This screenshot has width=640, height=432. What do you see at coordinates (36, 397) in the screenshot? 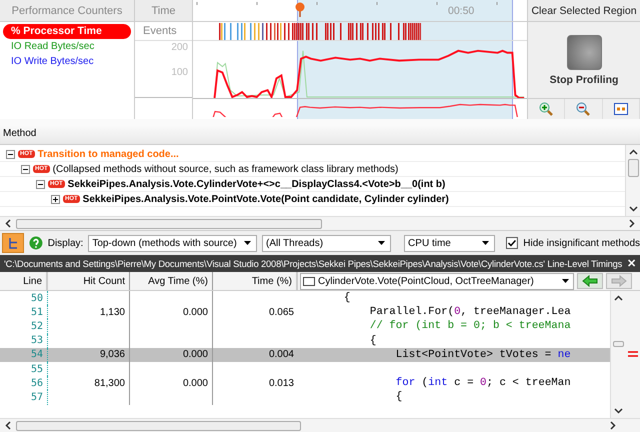
I see `line-number: 57` at bounding box center [36, 397].